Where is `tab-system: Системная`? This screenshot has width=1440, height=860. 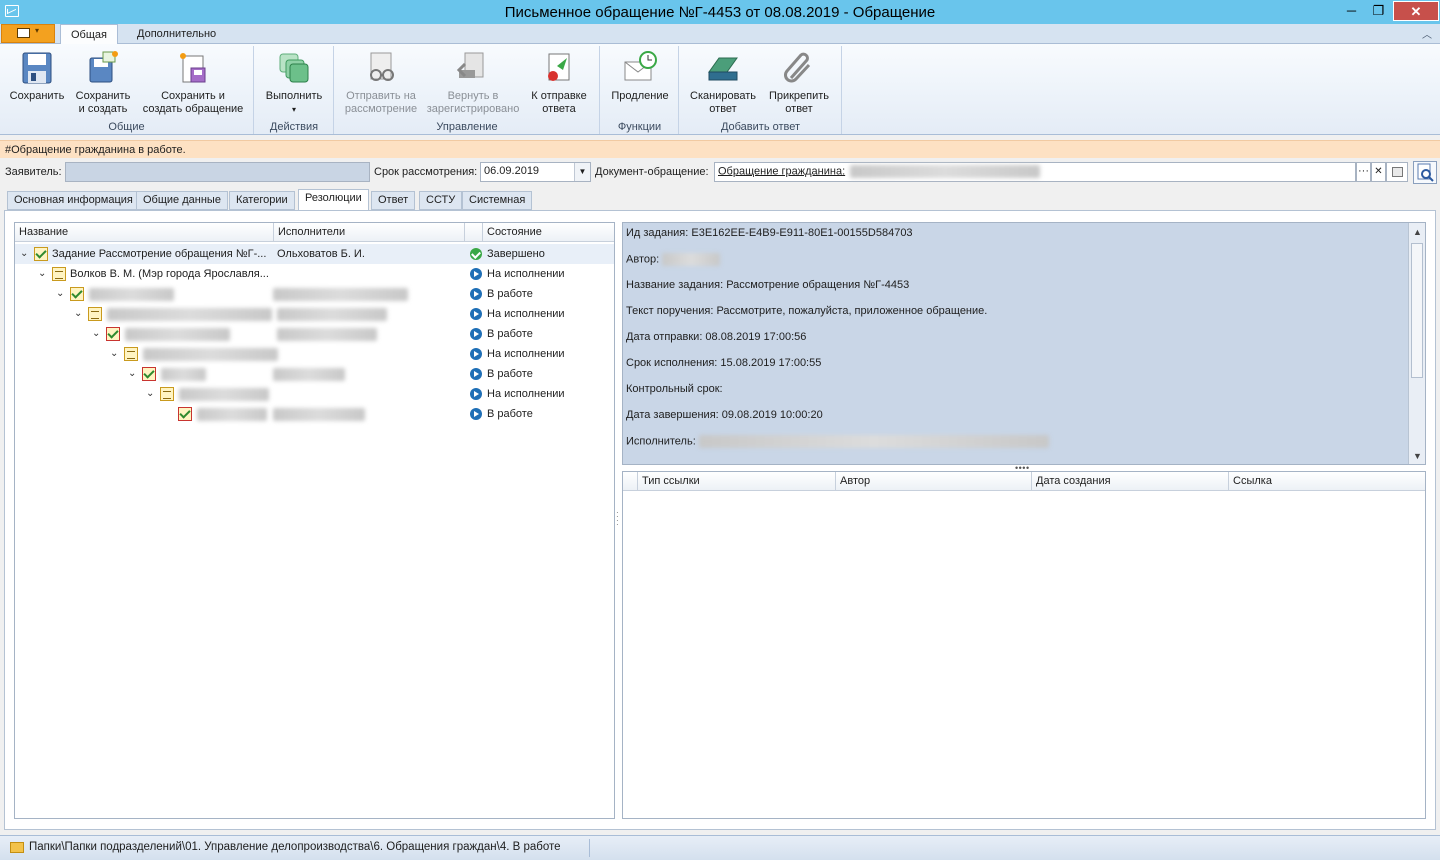 tab-system: Системная is located at coordinates (497, 200).